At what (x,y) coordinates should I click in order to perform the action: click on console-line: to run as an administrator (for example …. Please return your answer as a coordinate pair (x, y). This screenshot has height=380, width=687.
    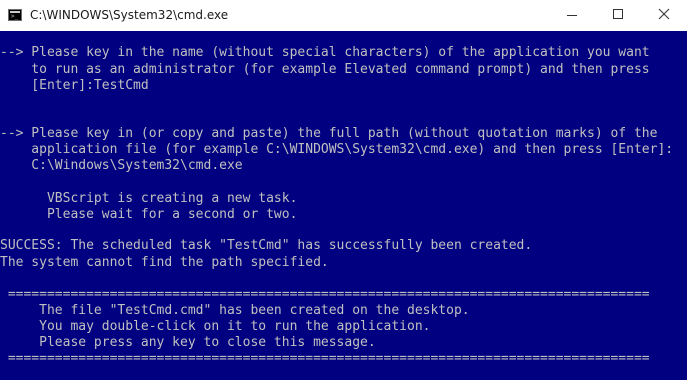
    Looking at the image, I should click on (325, 69).